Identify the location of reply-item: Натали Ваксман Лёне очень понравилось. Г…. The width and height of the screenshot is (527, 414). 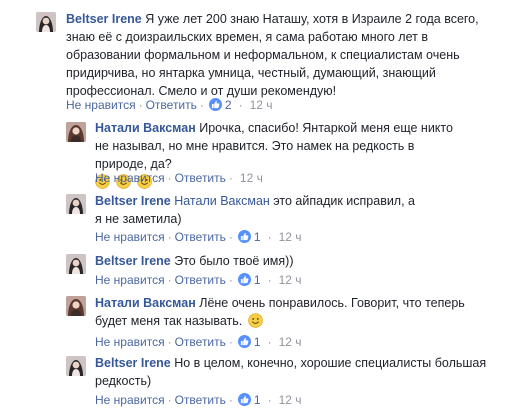
(263, 322).